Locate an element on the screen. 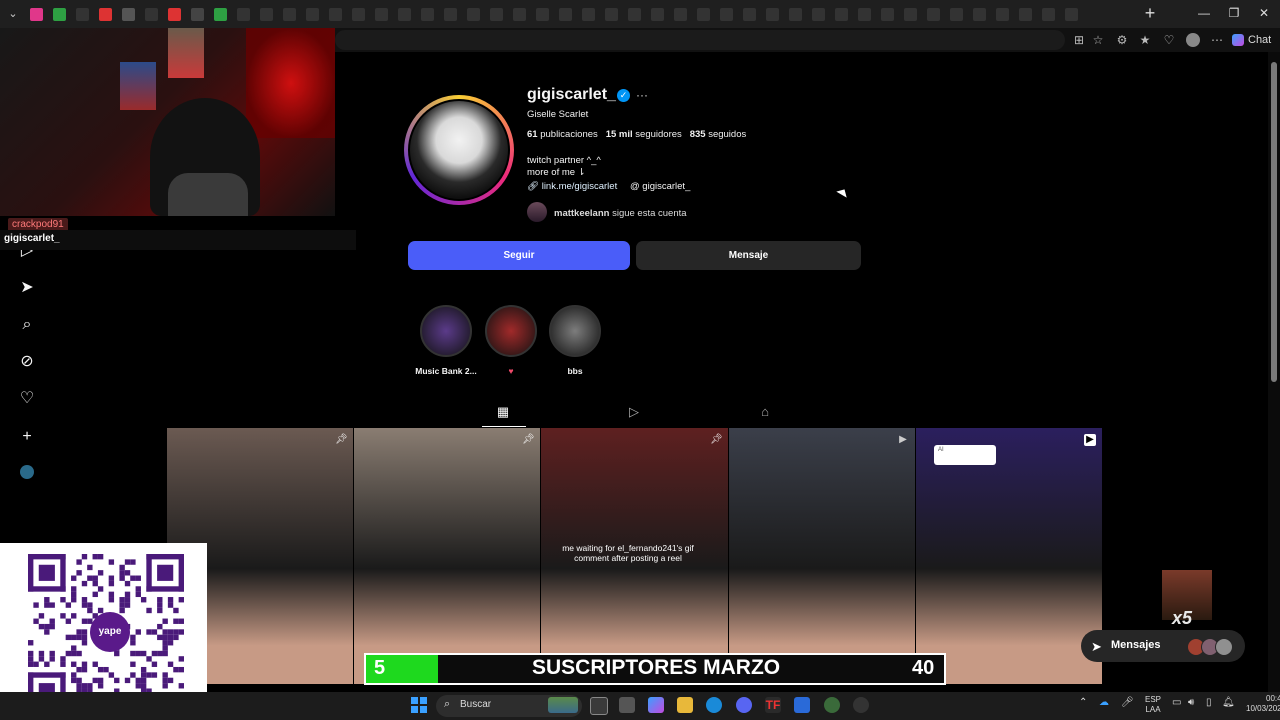  mutual-follower: mattkeelann sigue esta cuenta is located at coordinates (620, 213).